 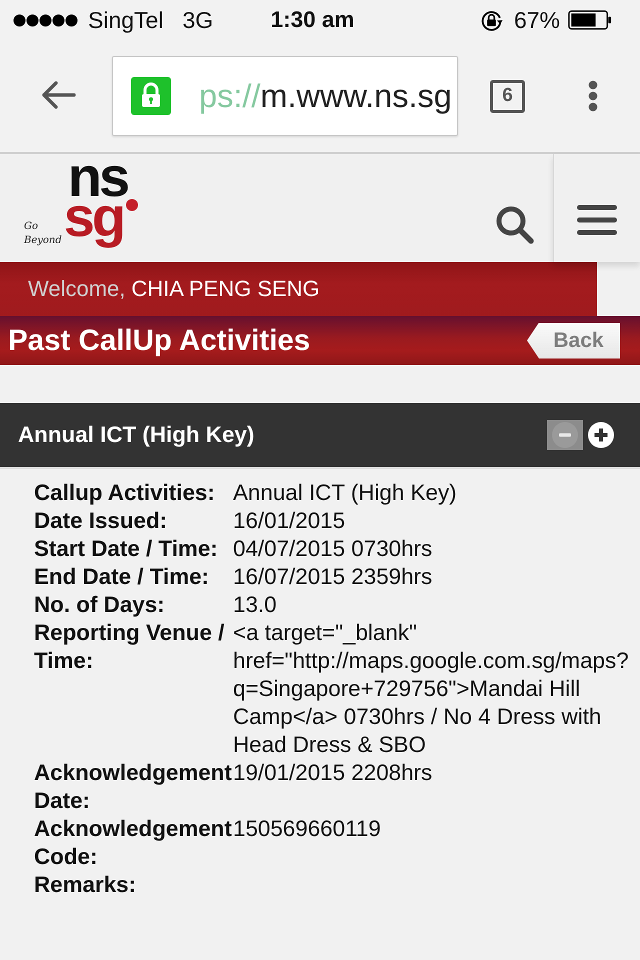 What do you see at coordinates (125, 493) in the screenshot?
I see `field-label: Callup Activities:` at bounding box center [125, 493].